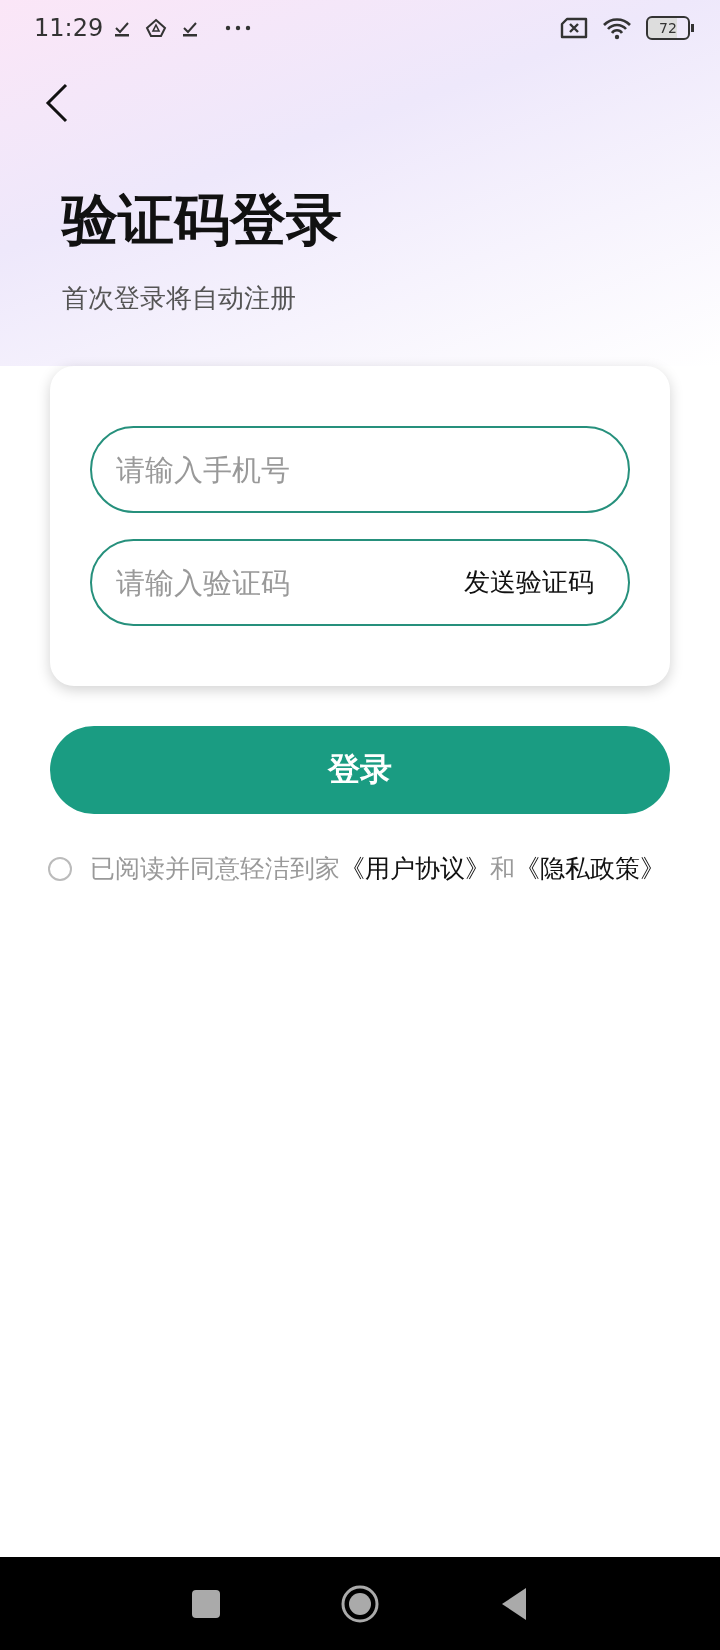 The width and height of the screenshot is (720, 1650). Describe the element at coordinates (415, 868) in the screenshot. I see `agreement-link: 《用户协议》` at that location.